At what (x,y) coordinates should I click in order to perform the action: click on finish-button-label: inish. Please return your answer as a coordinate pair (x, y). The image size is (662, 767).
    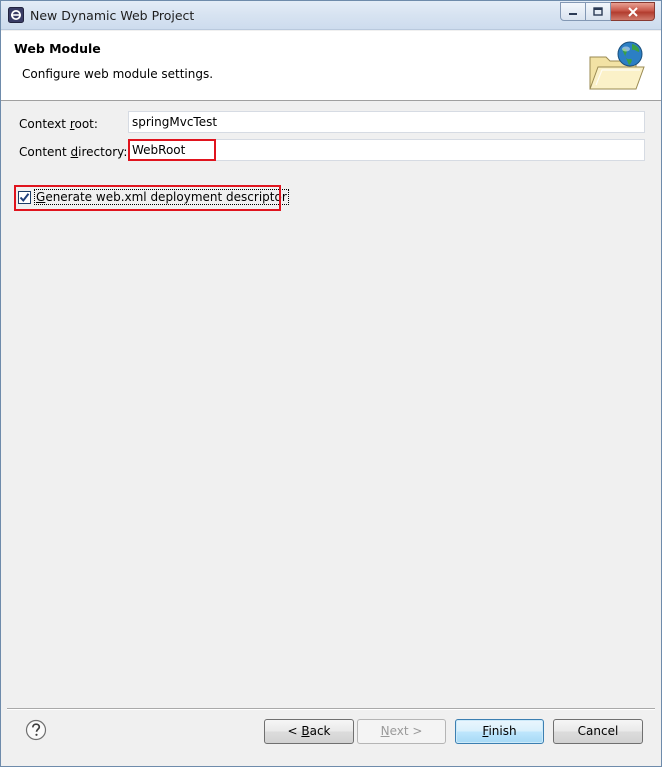
    Looking at the image, I should click on (502, 731).